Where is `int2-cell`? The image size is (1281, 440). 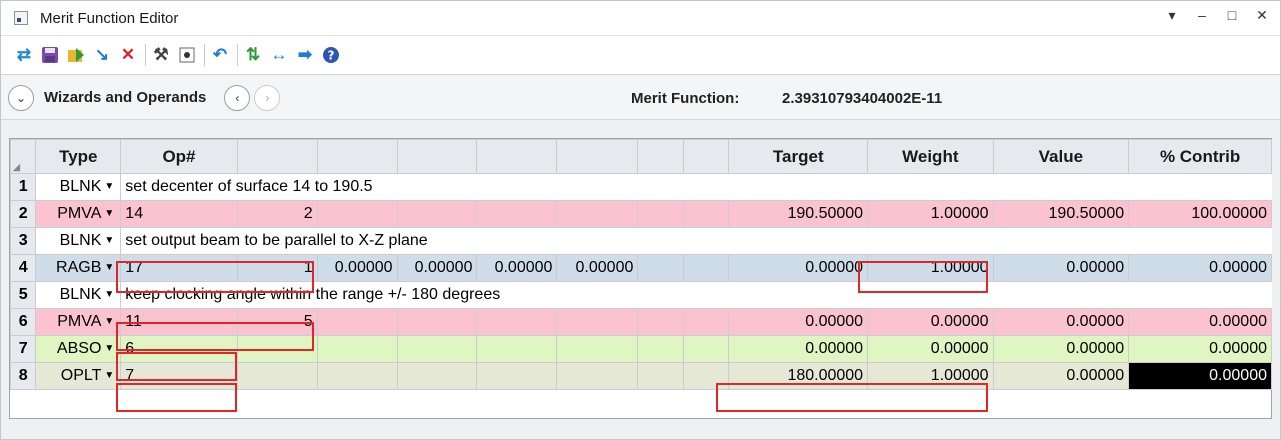
int2-cell is located at coordinates (277, 376).